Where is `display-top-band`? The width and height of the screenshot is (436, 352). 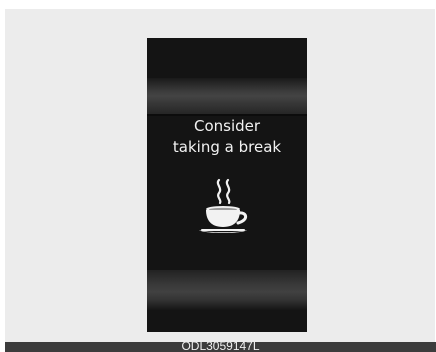
display-top-band is located at coordinates (227, 96).